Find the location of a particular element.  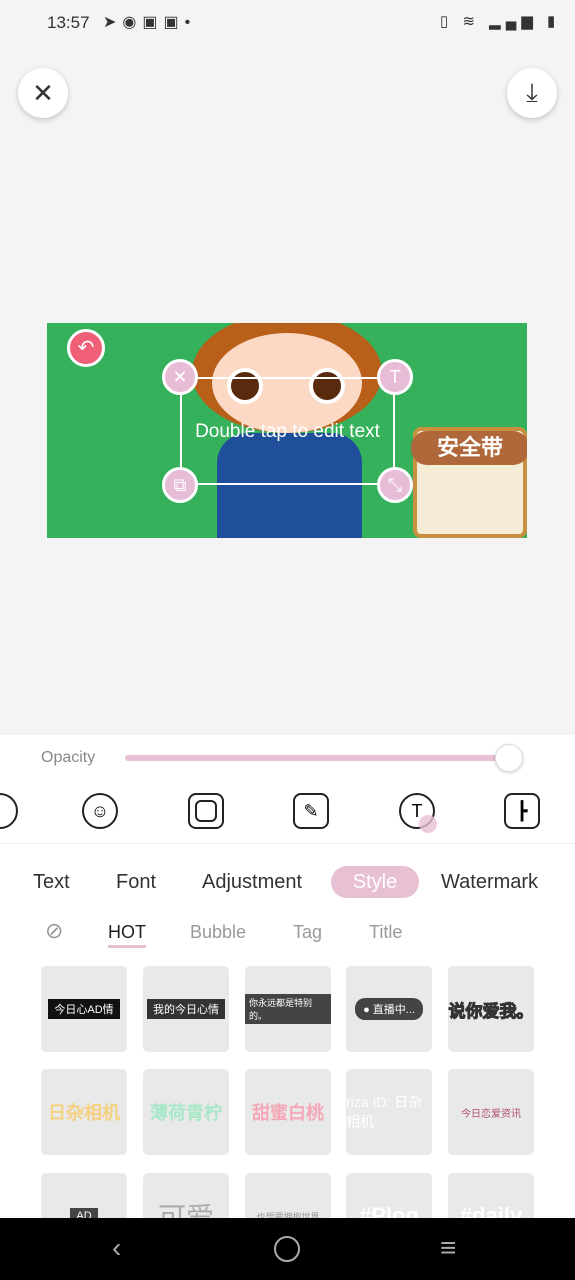

opacity-slider is located at coordinates (317, 758).